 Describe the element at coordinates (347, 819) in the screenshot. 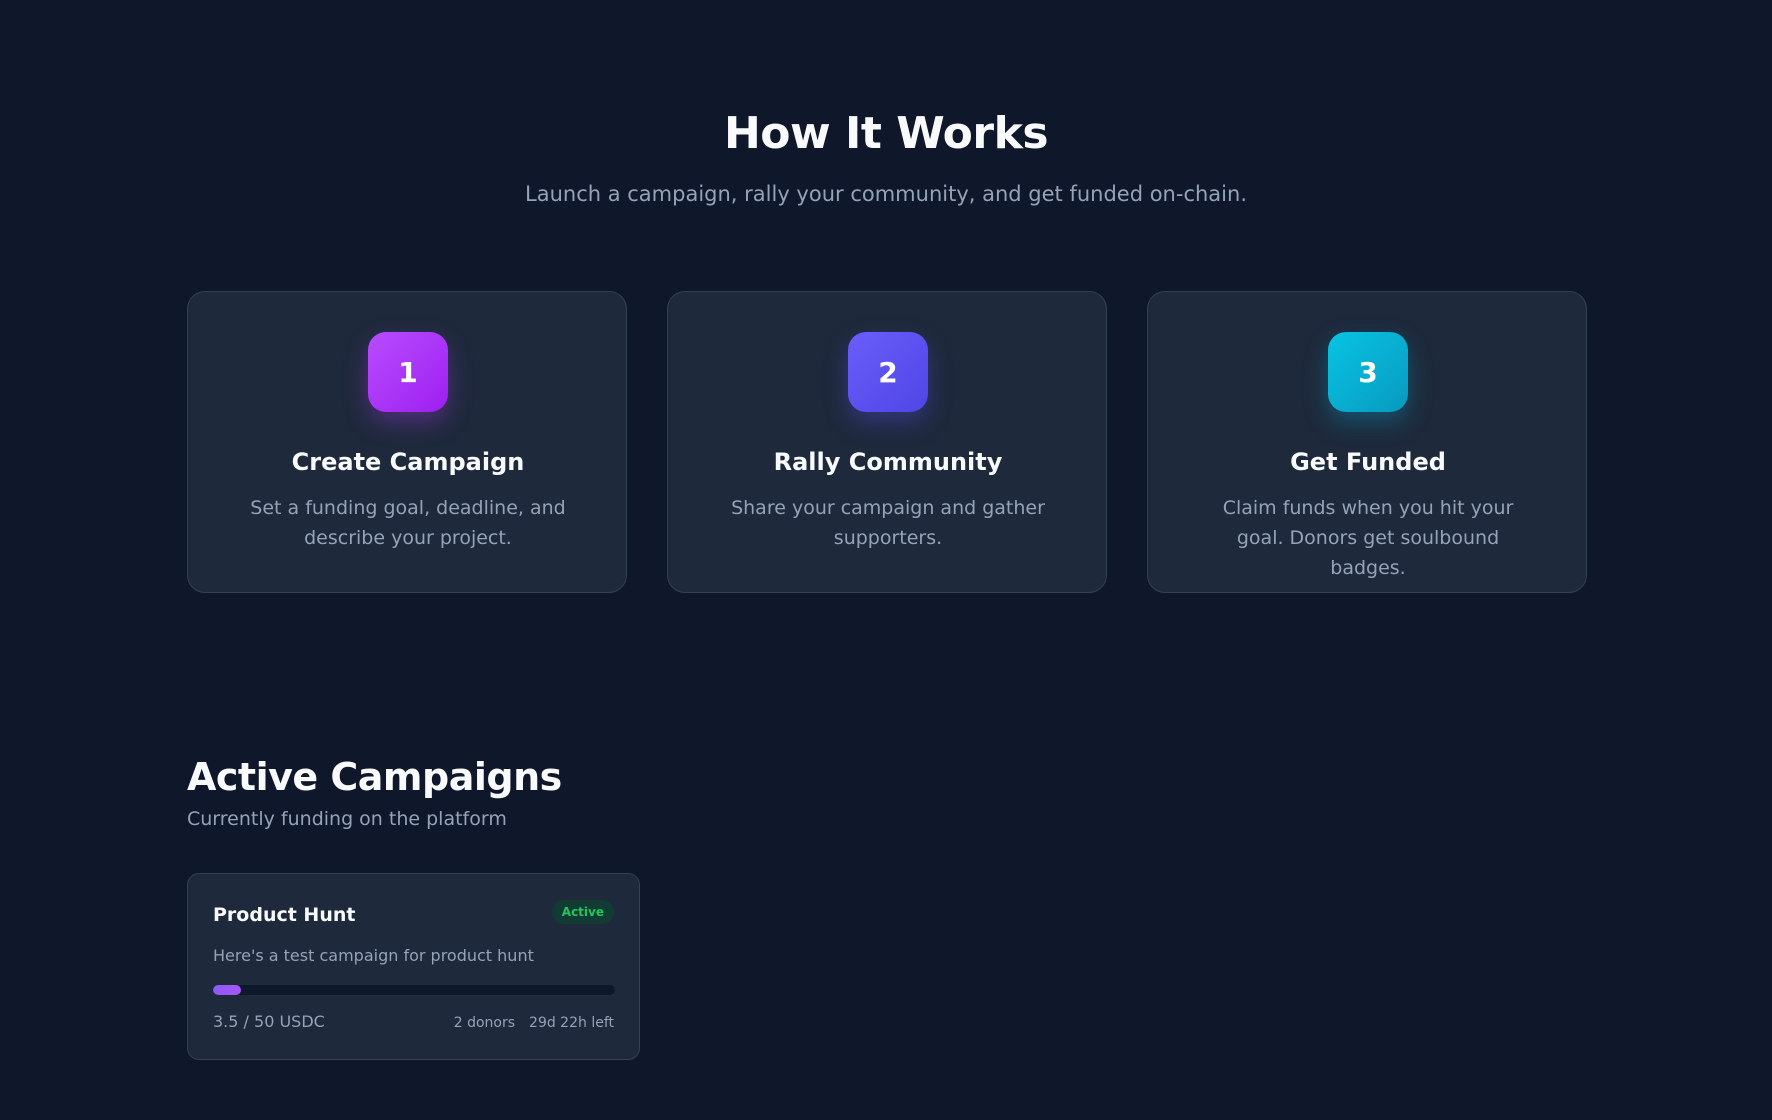

I see `active-campaigns-subtitle: Currently funding on the platform` at that location.